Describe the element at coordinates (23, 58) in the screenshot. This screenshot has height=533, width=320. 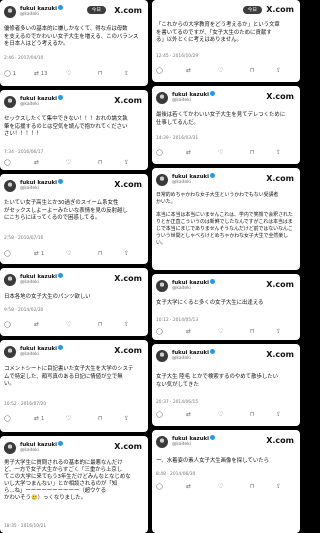
I see `post-timestamp: 2:46 · 2017/04/10` at that location.